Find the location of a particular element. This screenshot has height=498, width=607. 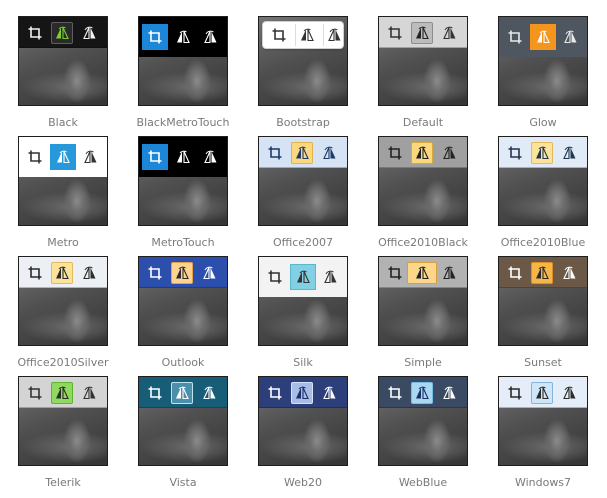

skin-tile-black: Black is located at coordinates (63, 76).